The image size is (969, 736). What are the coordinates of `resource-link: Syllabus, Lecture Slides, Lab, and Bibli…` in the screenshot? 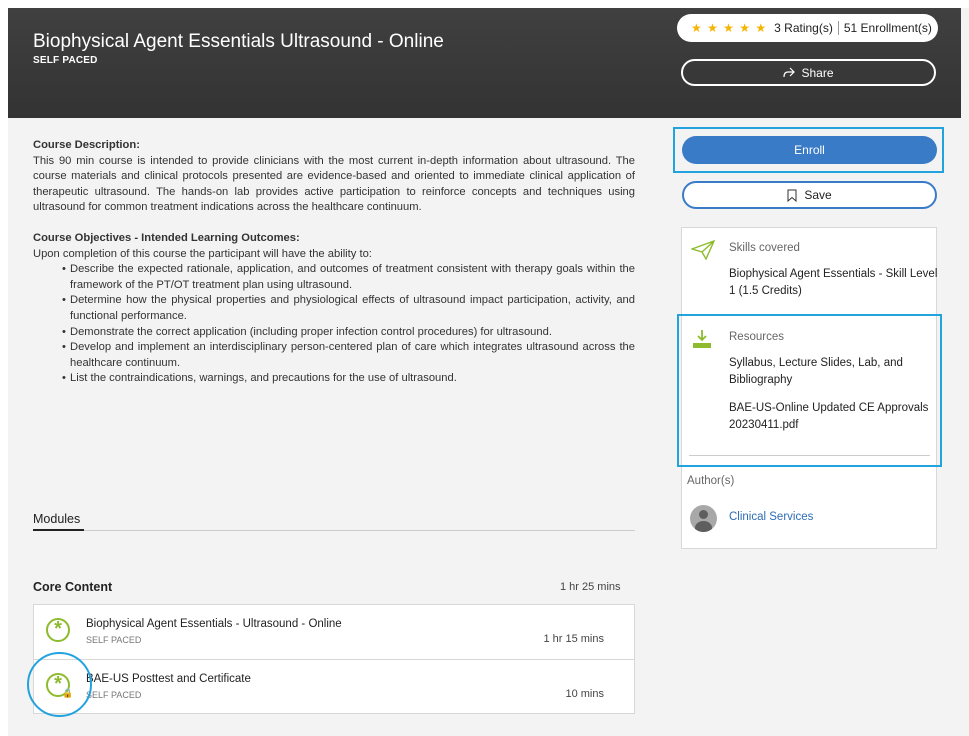 It's located at (834, 372).